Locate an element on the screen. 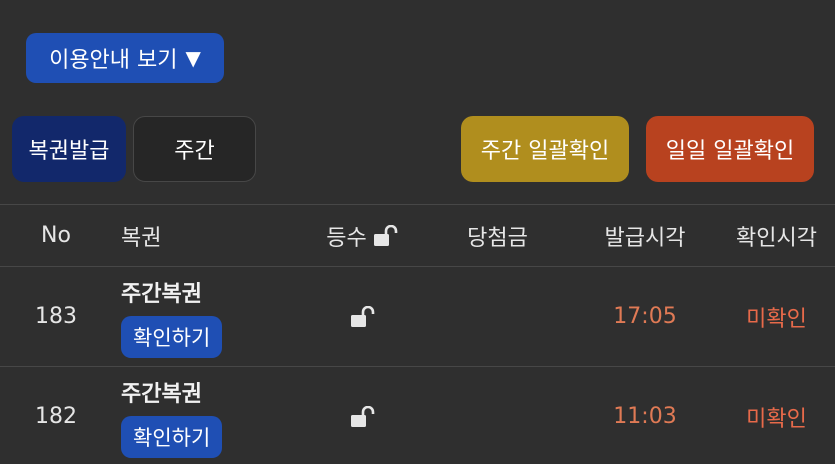 This screenshot has width=835, height=464. usage-guide-button: 이용안내 보기 ▼ is located at coordinates (125, 58).